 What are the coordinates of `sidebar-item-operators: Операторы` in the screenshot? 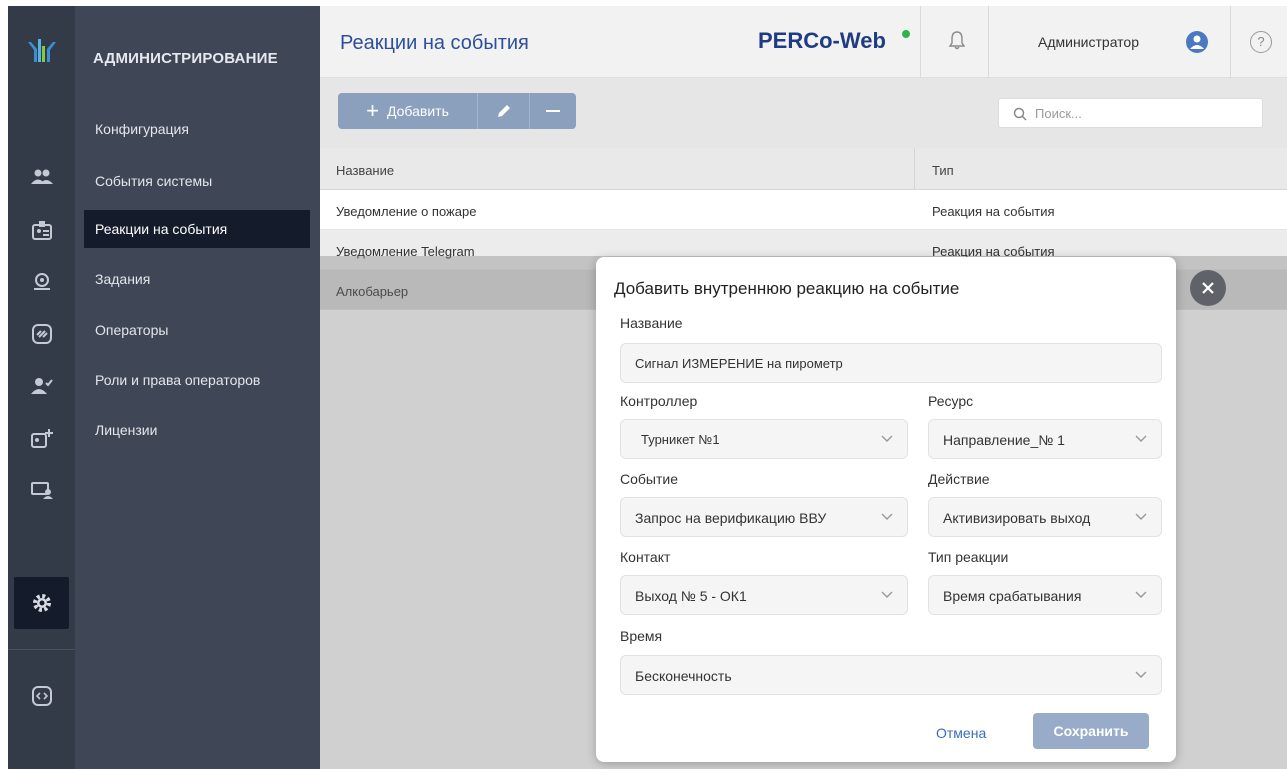 It's located at (197, 330).